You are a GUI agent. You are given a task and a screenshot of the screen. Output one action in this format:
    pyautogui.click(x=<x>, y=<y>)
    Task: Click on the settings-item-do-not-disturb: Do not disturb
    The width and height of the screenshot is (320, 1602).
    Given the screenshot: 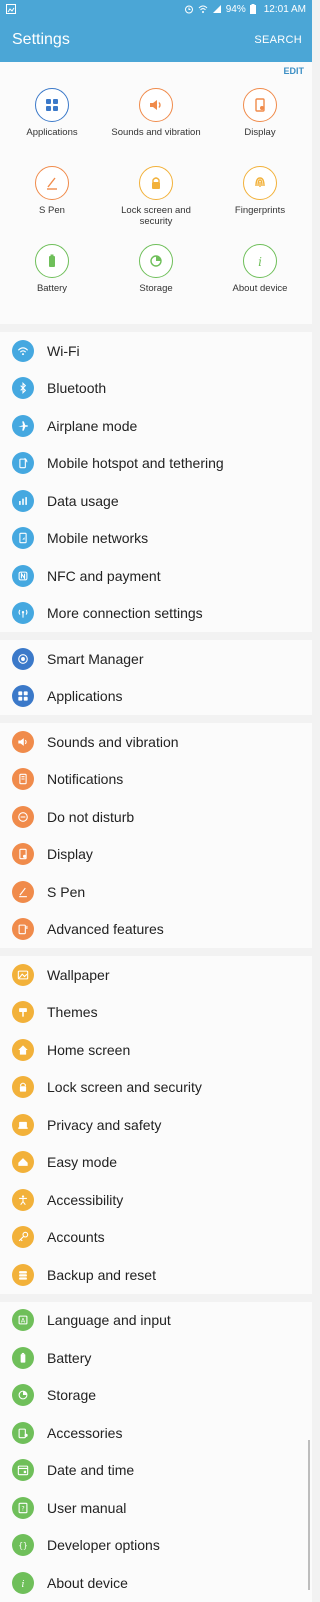 What is the action you would take?
    pyautogui.click(x=156, y=817)
    